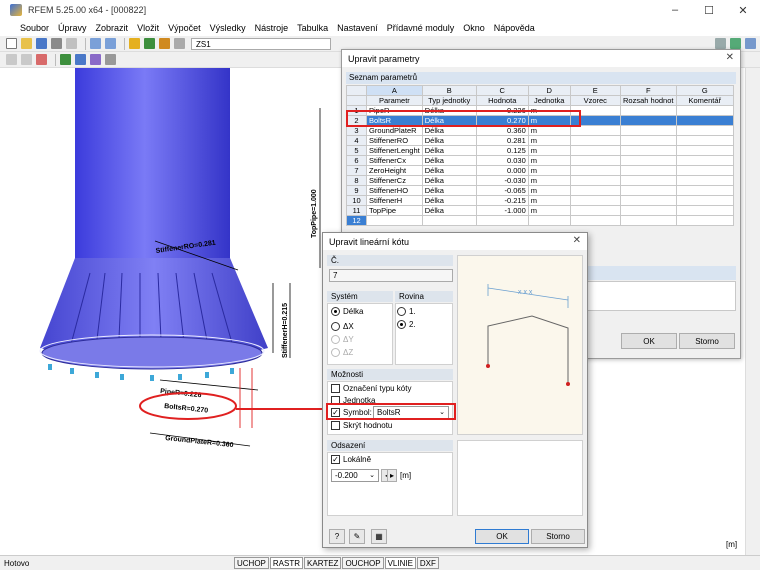 Image resolution: width=760 pixels, height=570 pixels. What do you see at coordinates (406, 324) in the screenshot?
I see `plane-2-radio: 2.` at bounding box center [406, 324].